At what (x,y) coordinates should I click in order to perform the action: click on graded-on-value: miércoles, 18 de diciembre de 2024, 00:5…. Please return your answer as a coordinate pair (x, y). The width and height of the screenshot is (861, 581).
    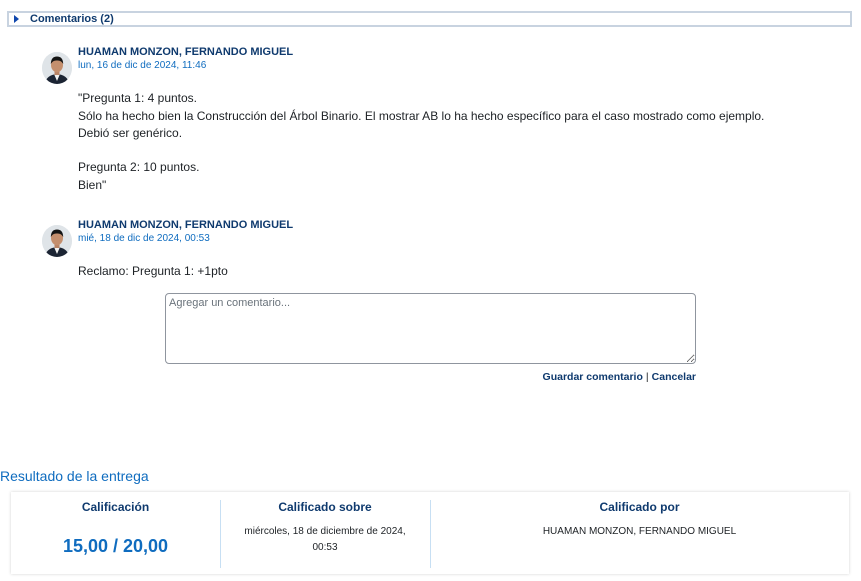
    Looking at the image, I should click on (325, 540).